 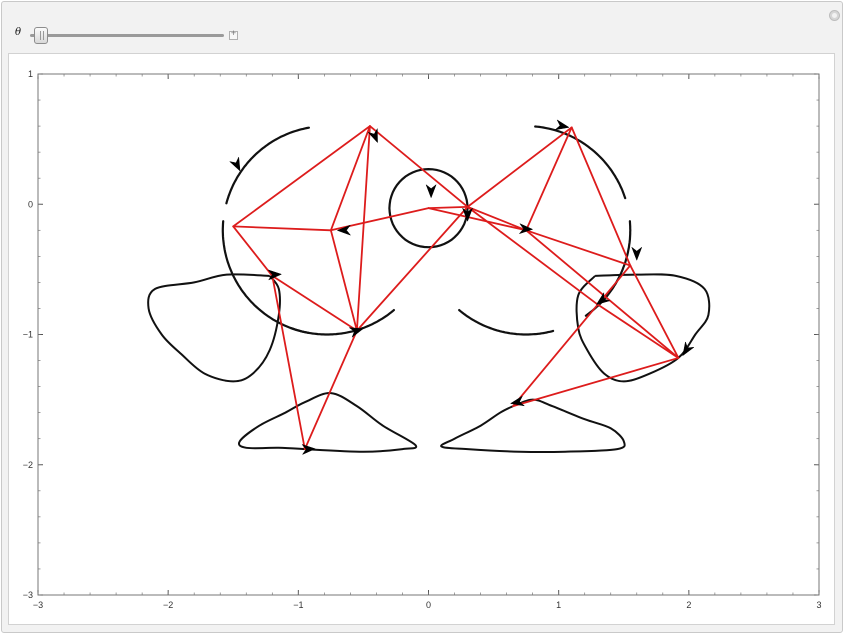 I want to click on parameter-slider-track, so click(x=127, y=35).